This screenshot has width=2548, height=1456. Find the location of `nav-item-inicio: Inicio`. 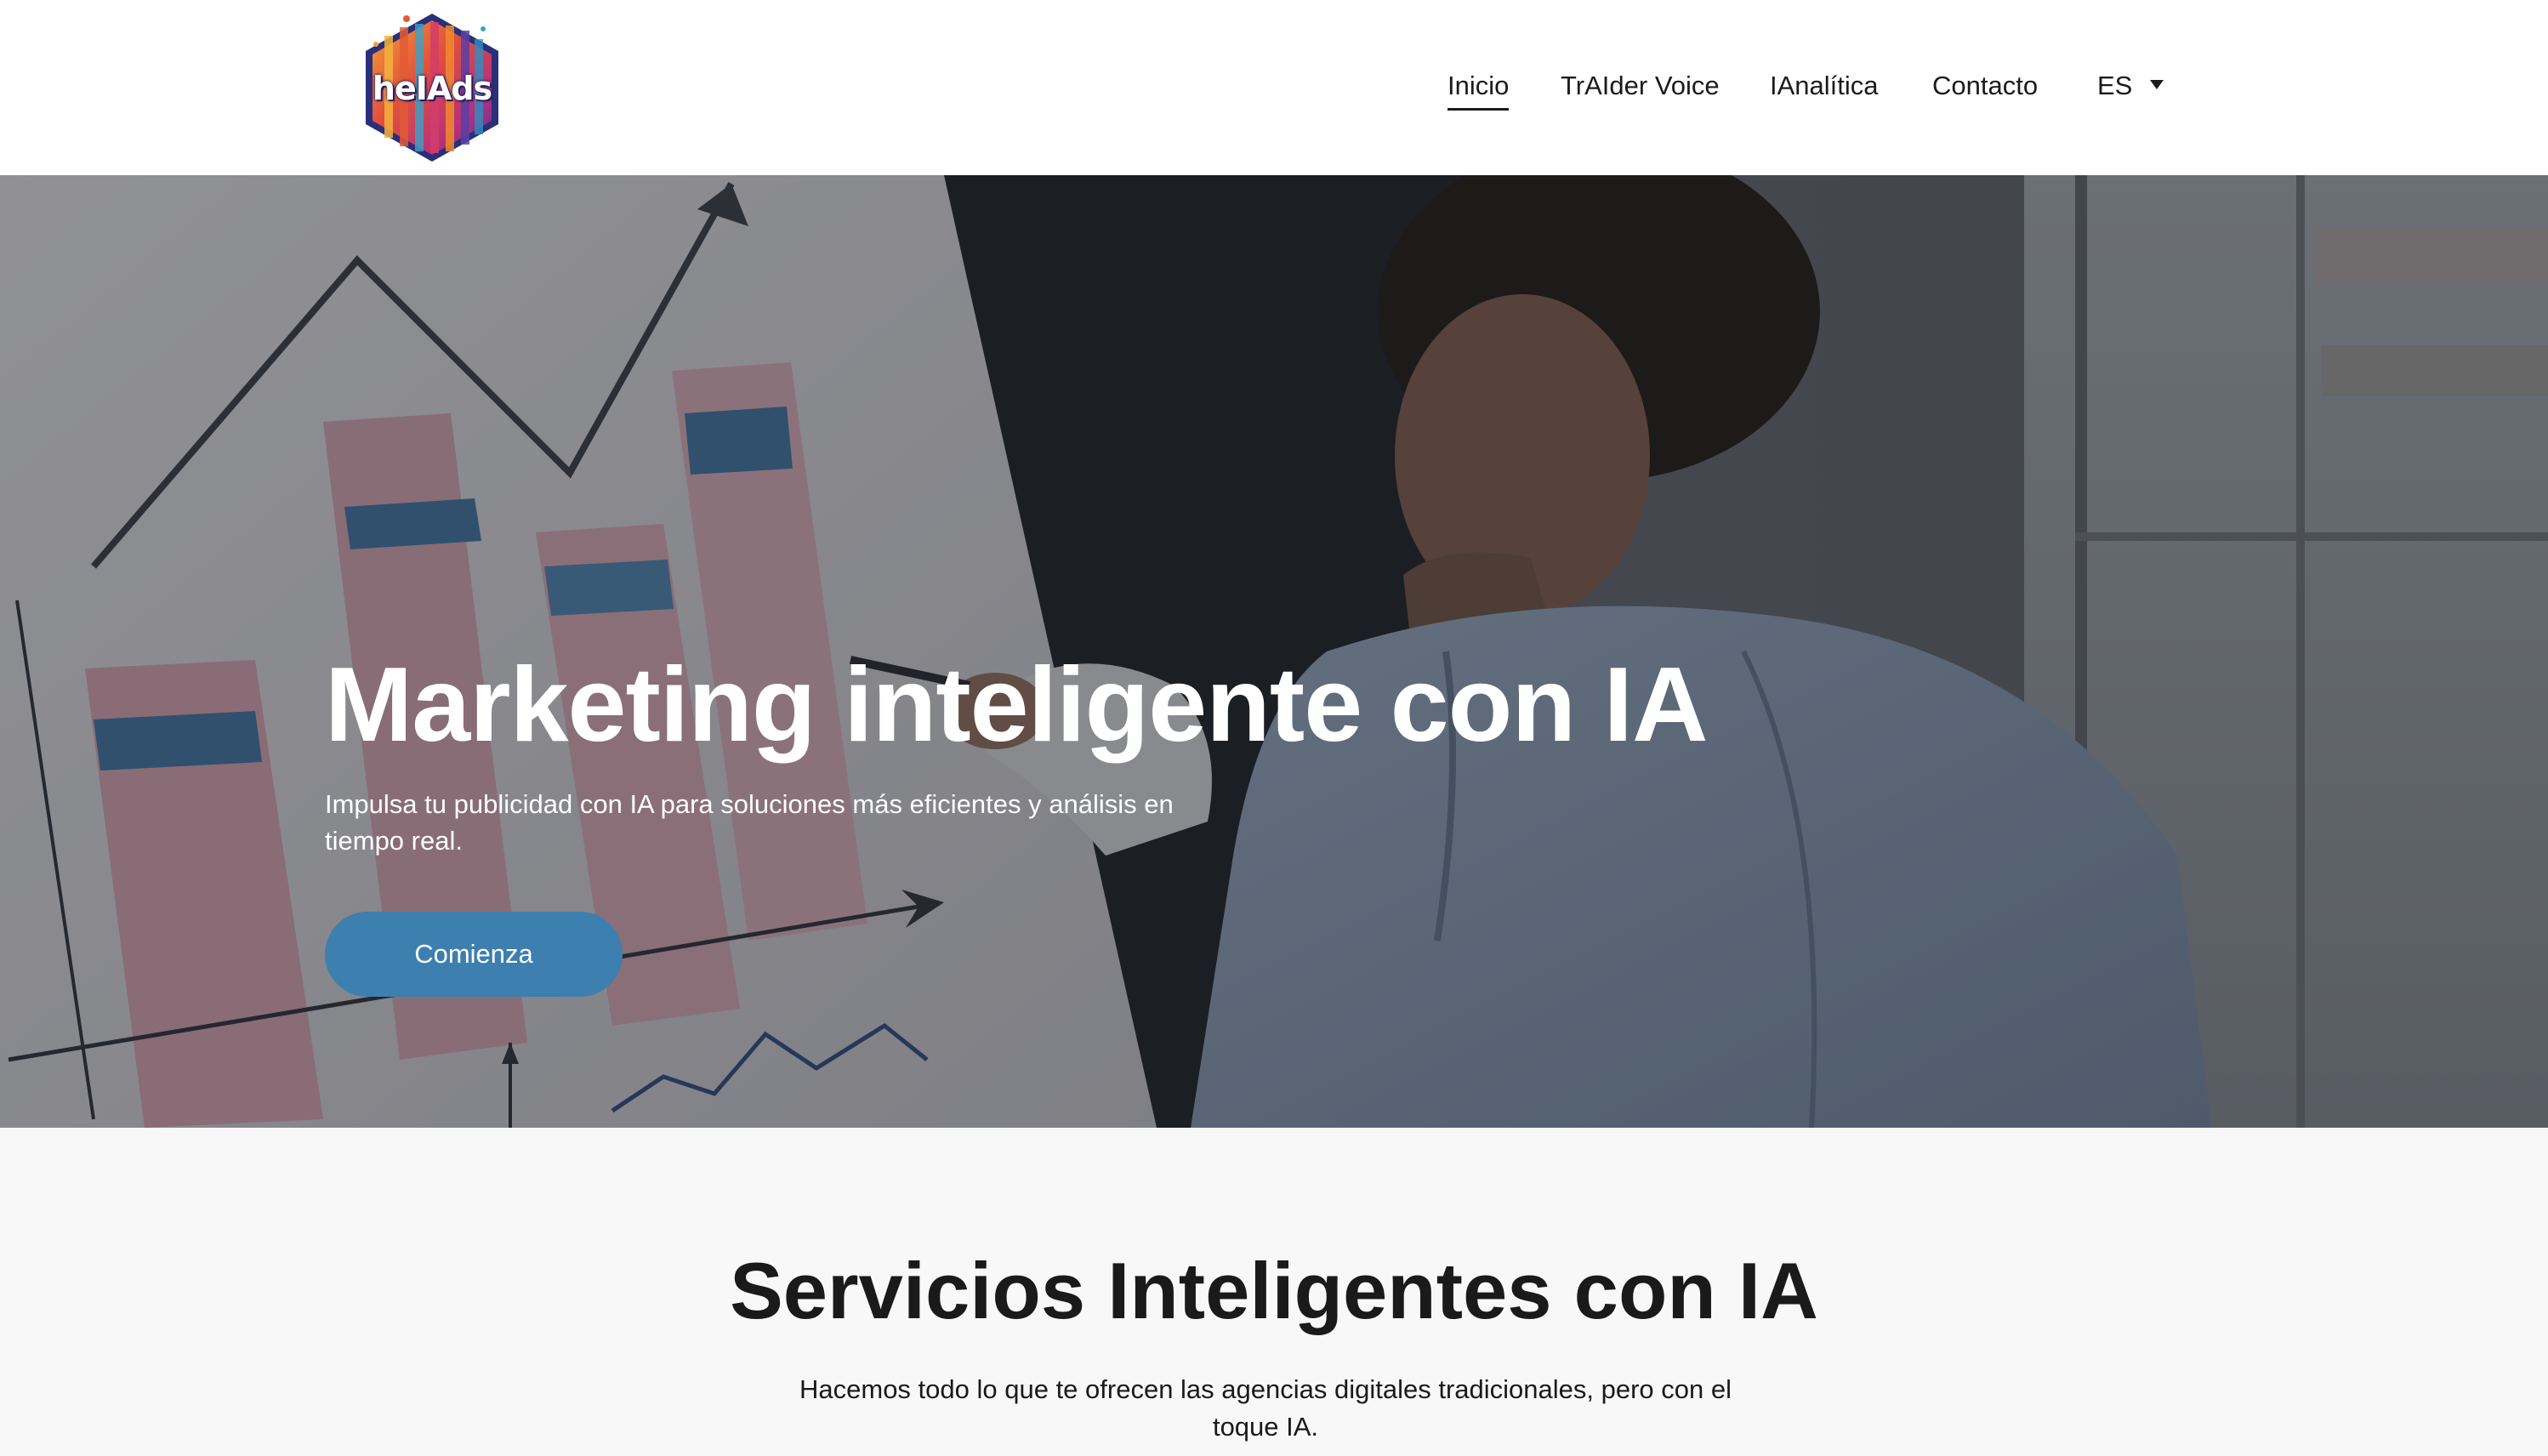

nav-item-inicio: Inicio is located at coordinates (1478, 88).